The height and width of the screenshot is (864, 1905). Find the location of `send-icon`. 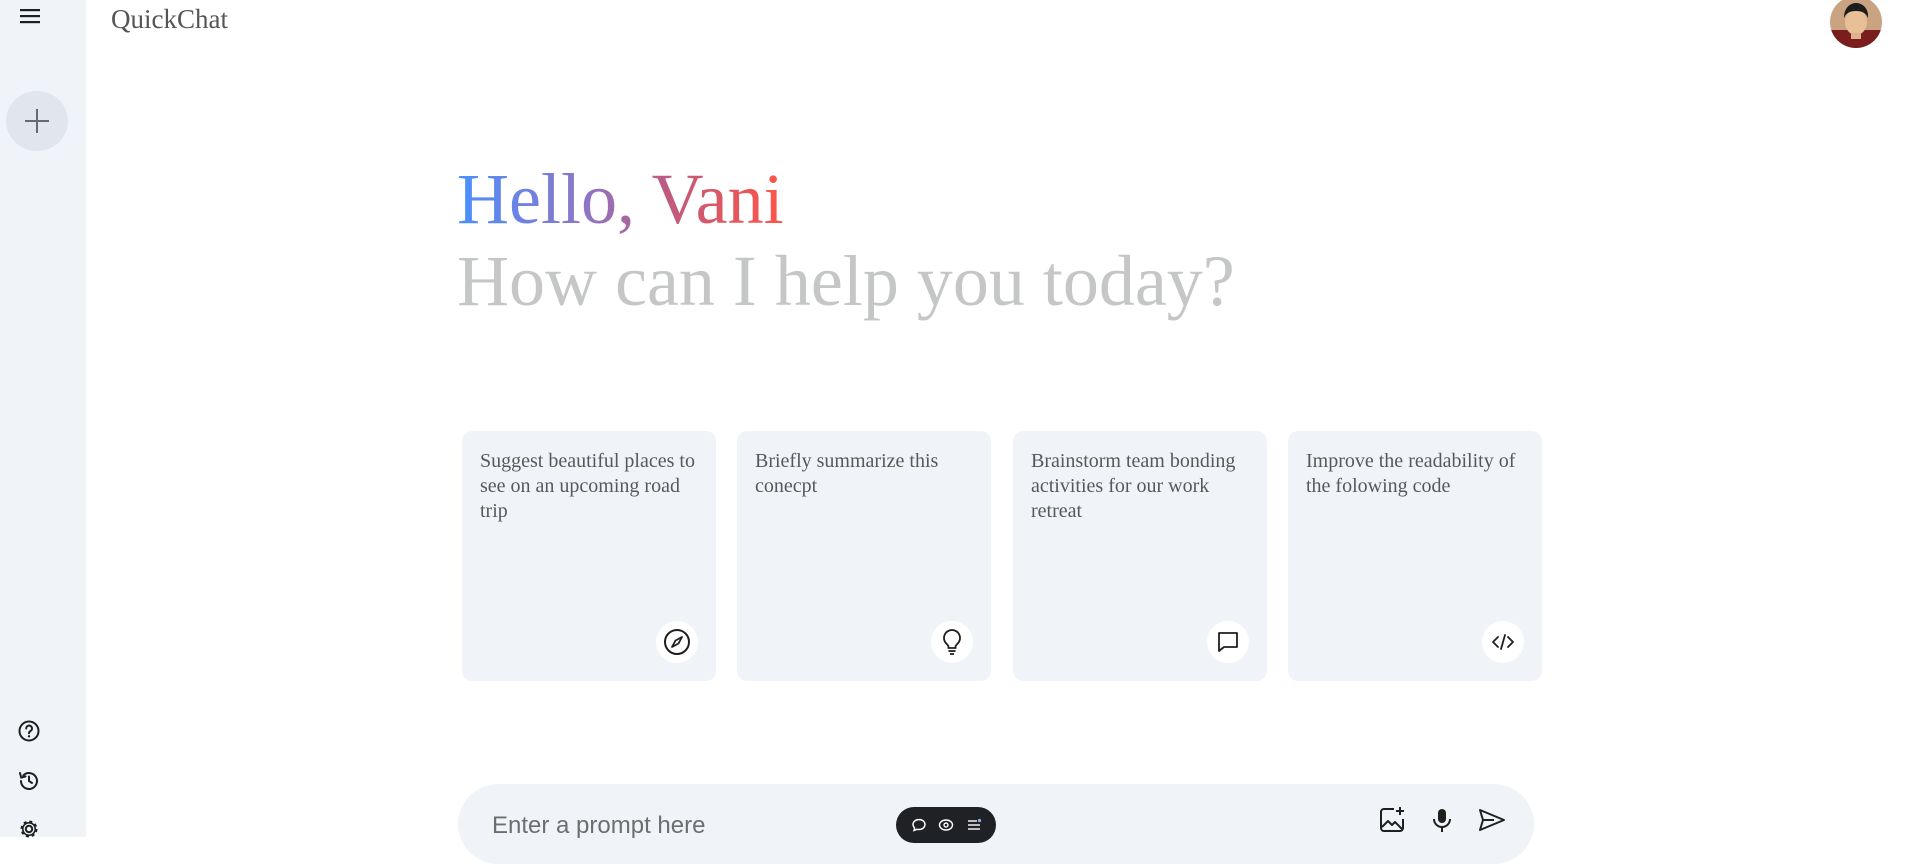

send-icon is located at coordinates (1492, 820).